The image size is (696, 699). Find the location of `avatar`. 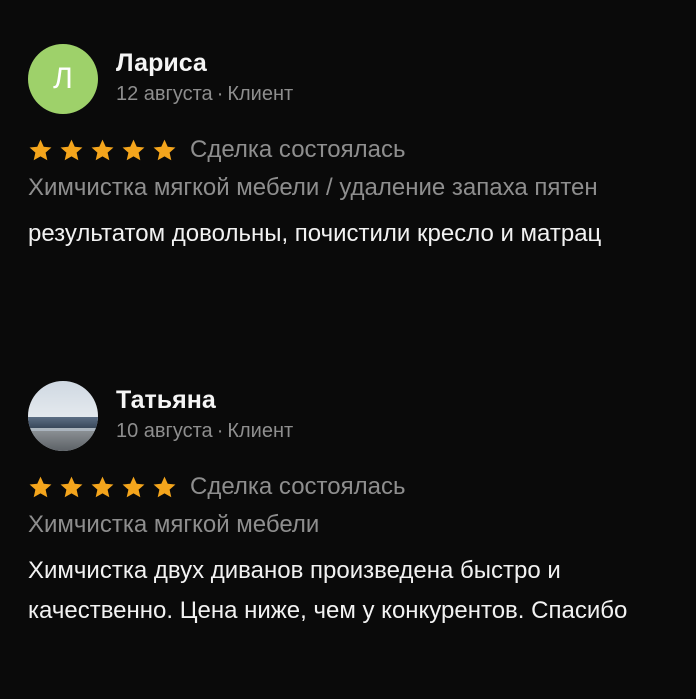

avatar is located at coordinates (63, 416).